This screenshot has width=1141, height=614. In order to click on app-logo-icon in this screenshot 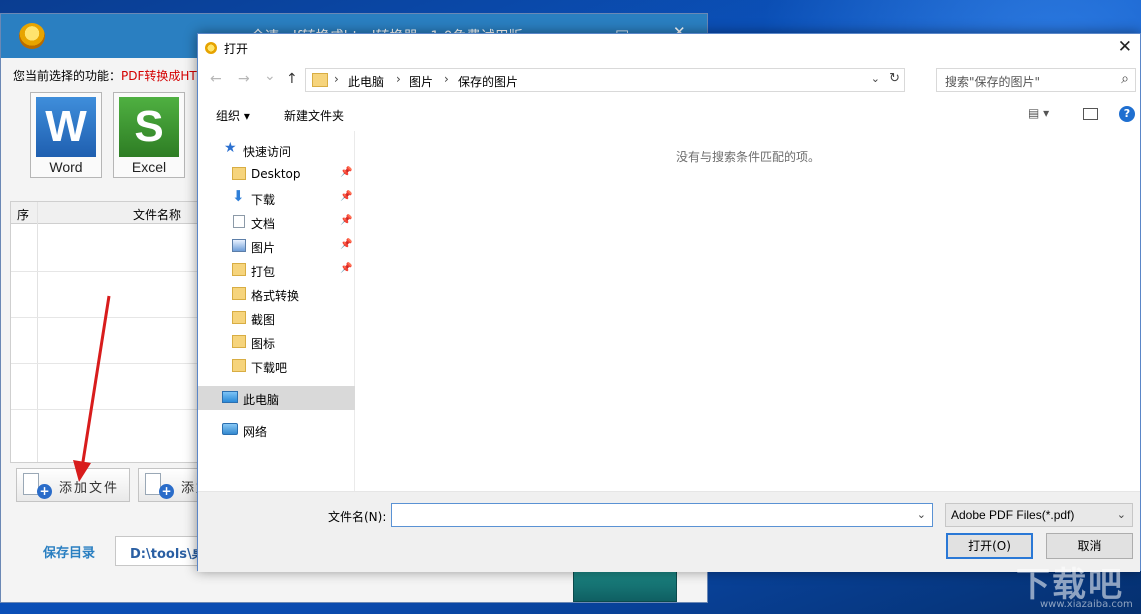, I will do `click(32, 36)`.